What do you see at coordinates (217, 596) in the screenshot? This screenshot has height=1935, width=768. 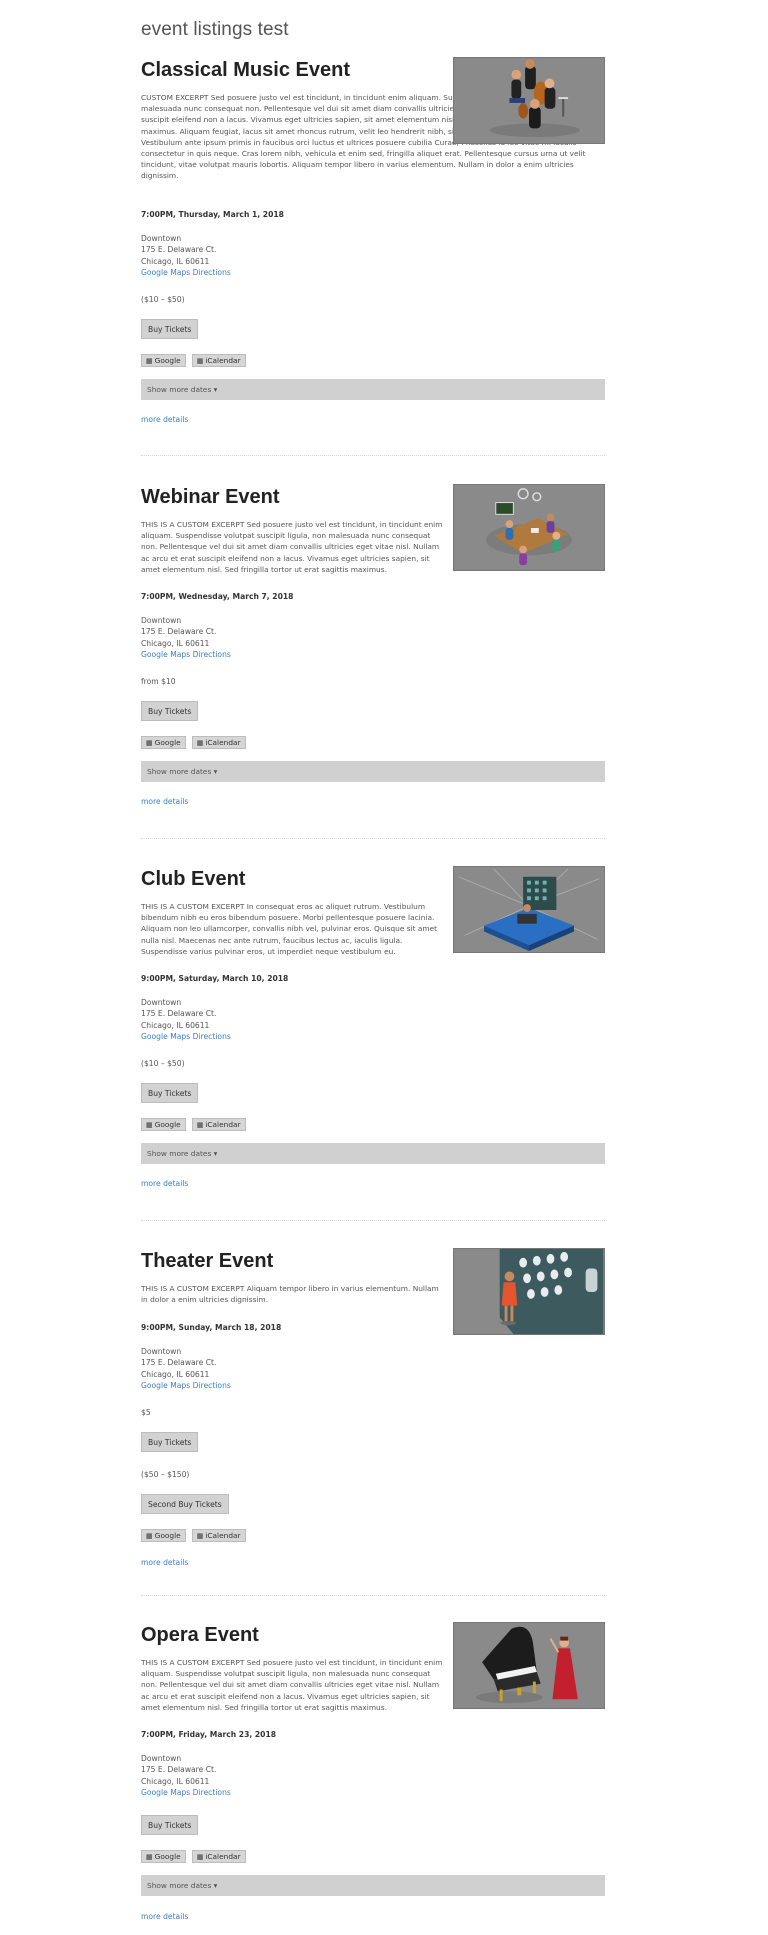 I see `event-date: 7:00PM, Wednesday, March 7, 2018` at bounding box center [217, 596].